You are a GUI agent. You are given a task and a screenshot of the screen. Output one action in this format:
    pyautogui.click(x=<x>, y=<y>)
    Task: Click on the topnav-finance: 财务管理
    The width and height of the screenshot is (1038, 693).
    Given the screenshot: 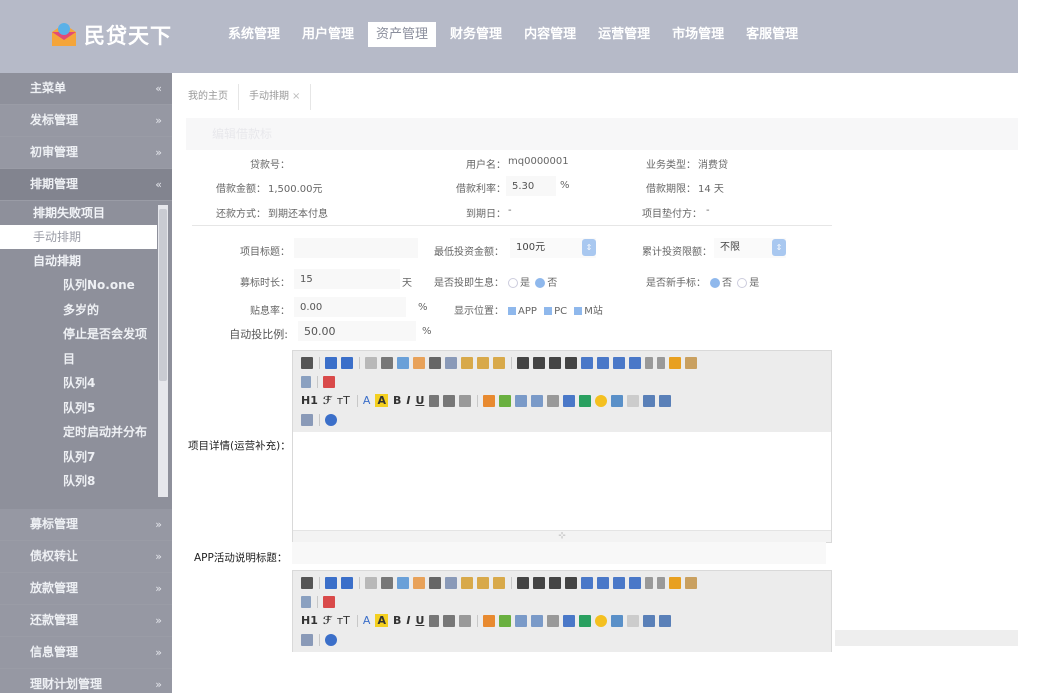 What is the action you would take?
    pyautogui.click(x=476, y=34)
    